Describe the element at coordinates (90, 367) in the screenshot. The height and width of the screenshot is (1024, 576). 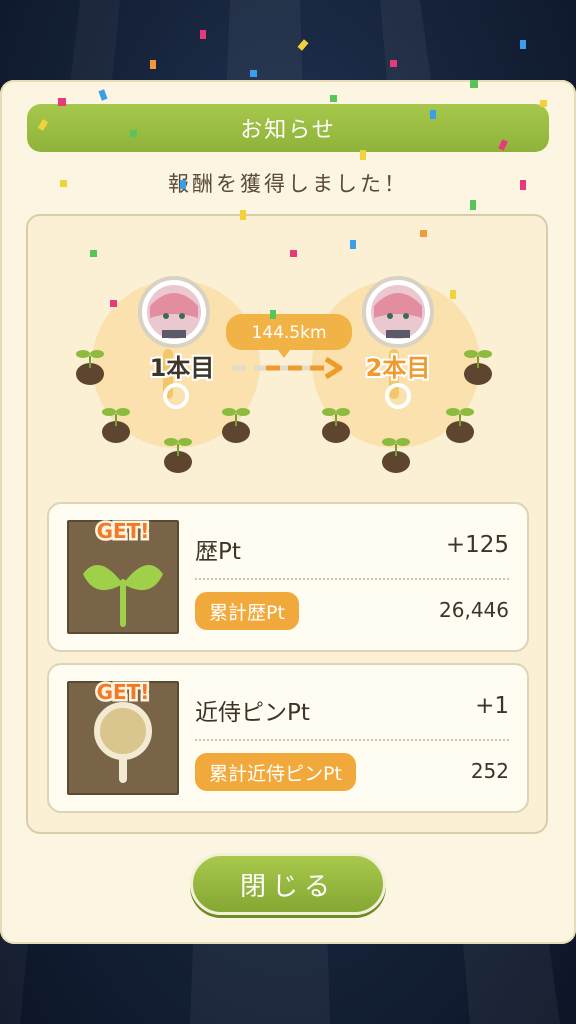
I see `sprout-icon` at that location.